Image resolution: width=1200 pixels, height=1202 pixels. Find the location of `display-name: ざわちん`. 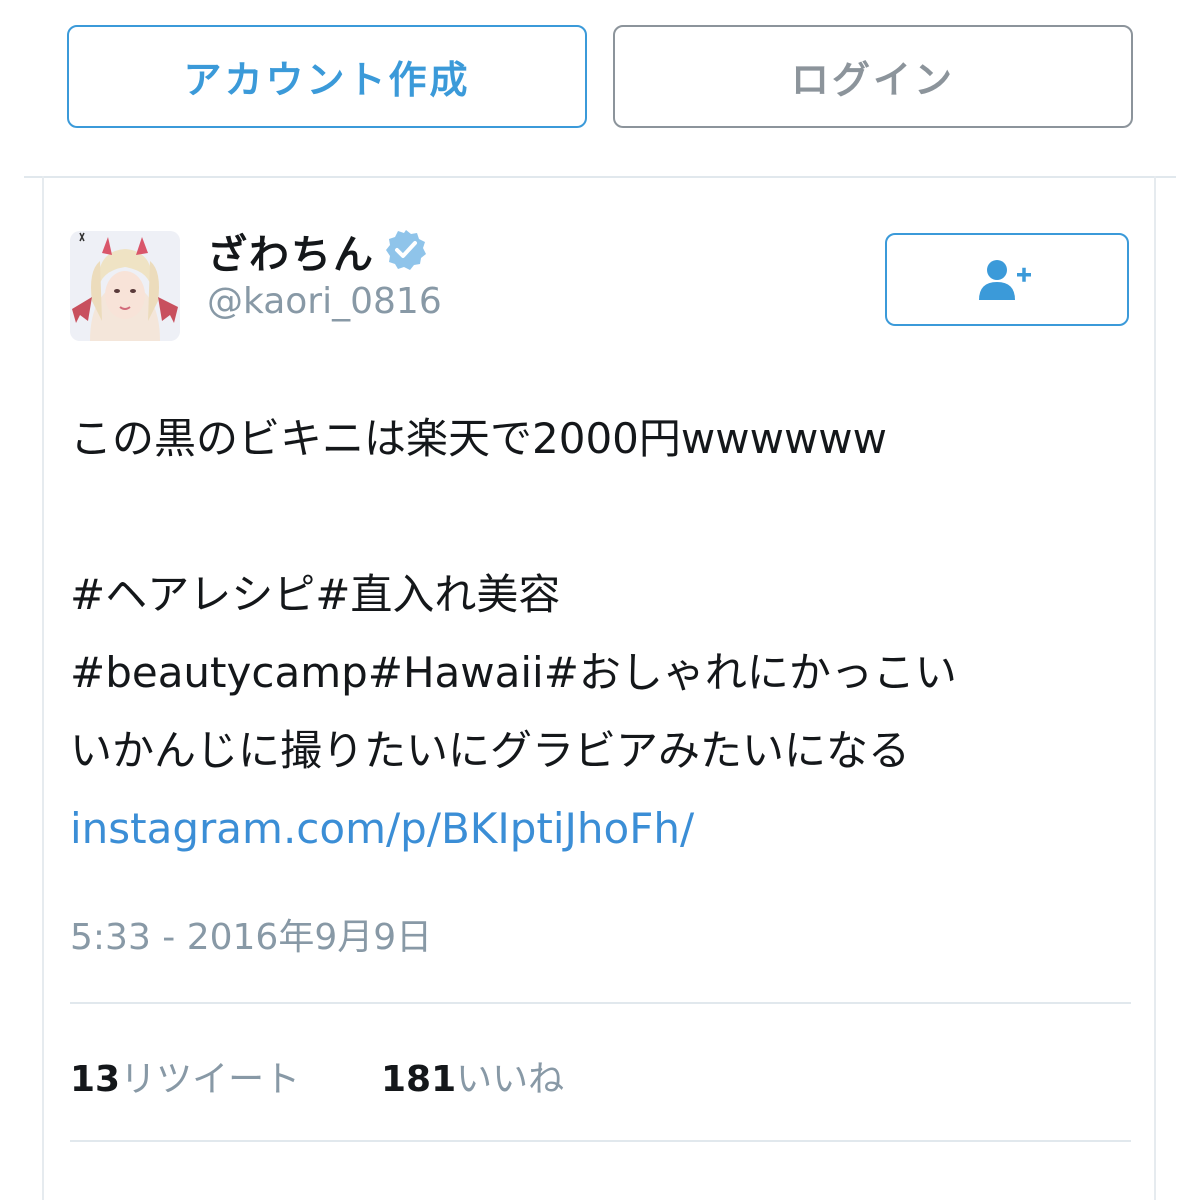

display-name: ざわちん is located at coordinates (291, 251).